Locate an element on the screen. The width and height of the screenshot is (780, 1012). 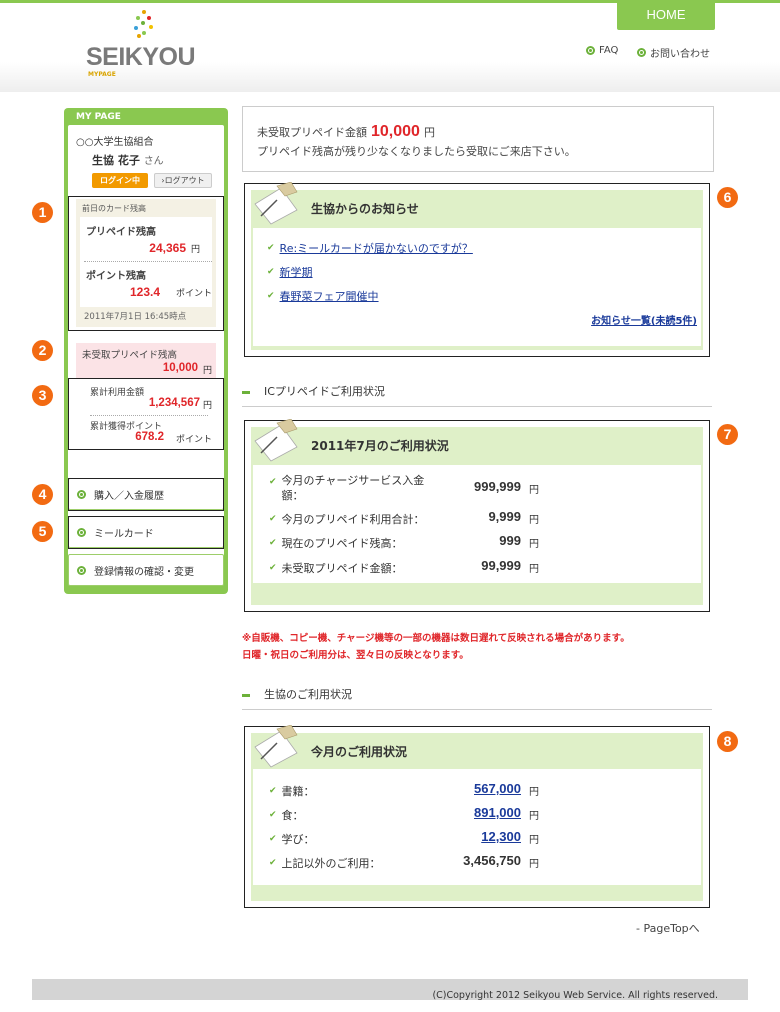
sidebar-title: MY PAGE is located at coordinates (98, 117).